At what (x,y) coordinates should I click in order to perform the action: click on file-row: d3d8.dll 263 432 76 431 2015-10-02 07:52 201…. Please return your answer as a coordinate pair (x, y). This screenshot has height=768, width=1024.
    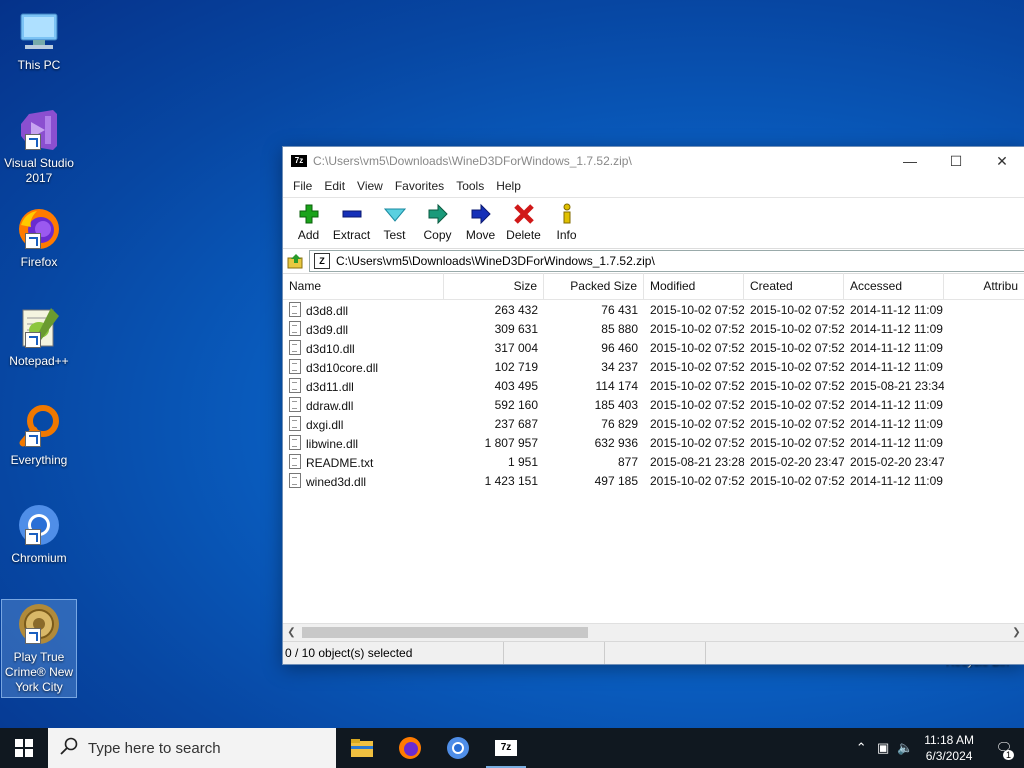
    Looking at the image, I should click on (653, 309).